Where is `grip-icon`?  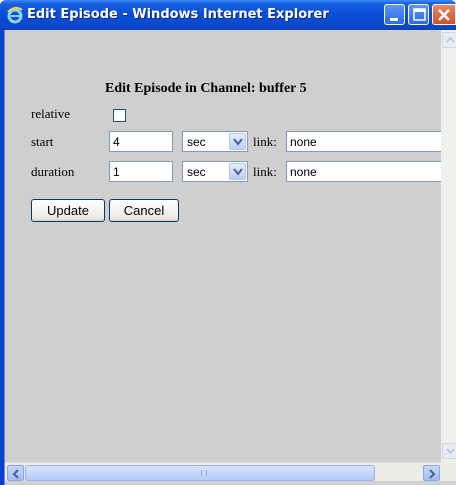 grip-icon is located at coordinates (204, 473).